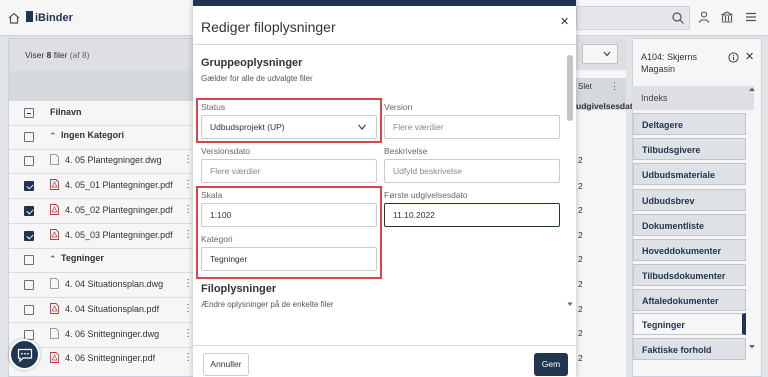 The width and height of the screenshot is (768, 377). Describe the element at coordinates (226, 151) in the screenshot. I see `versionsdato-label: Versionsdato` at that location.